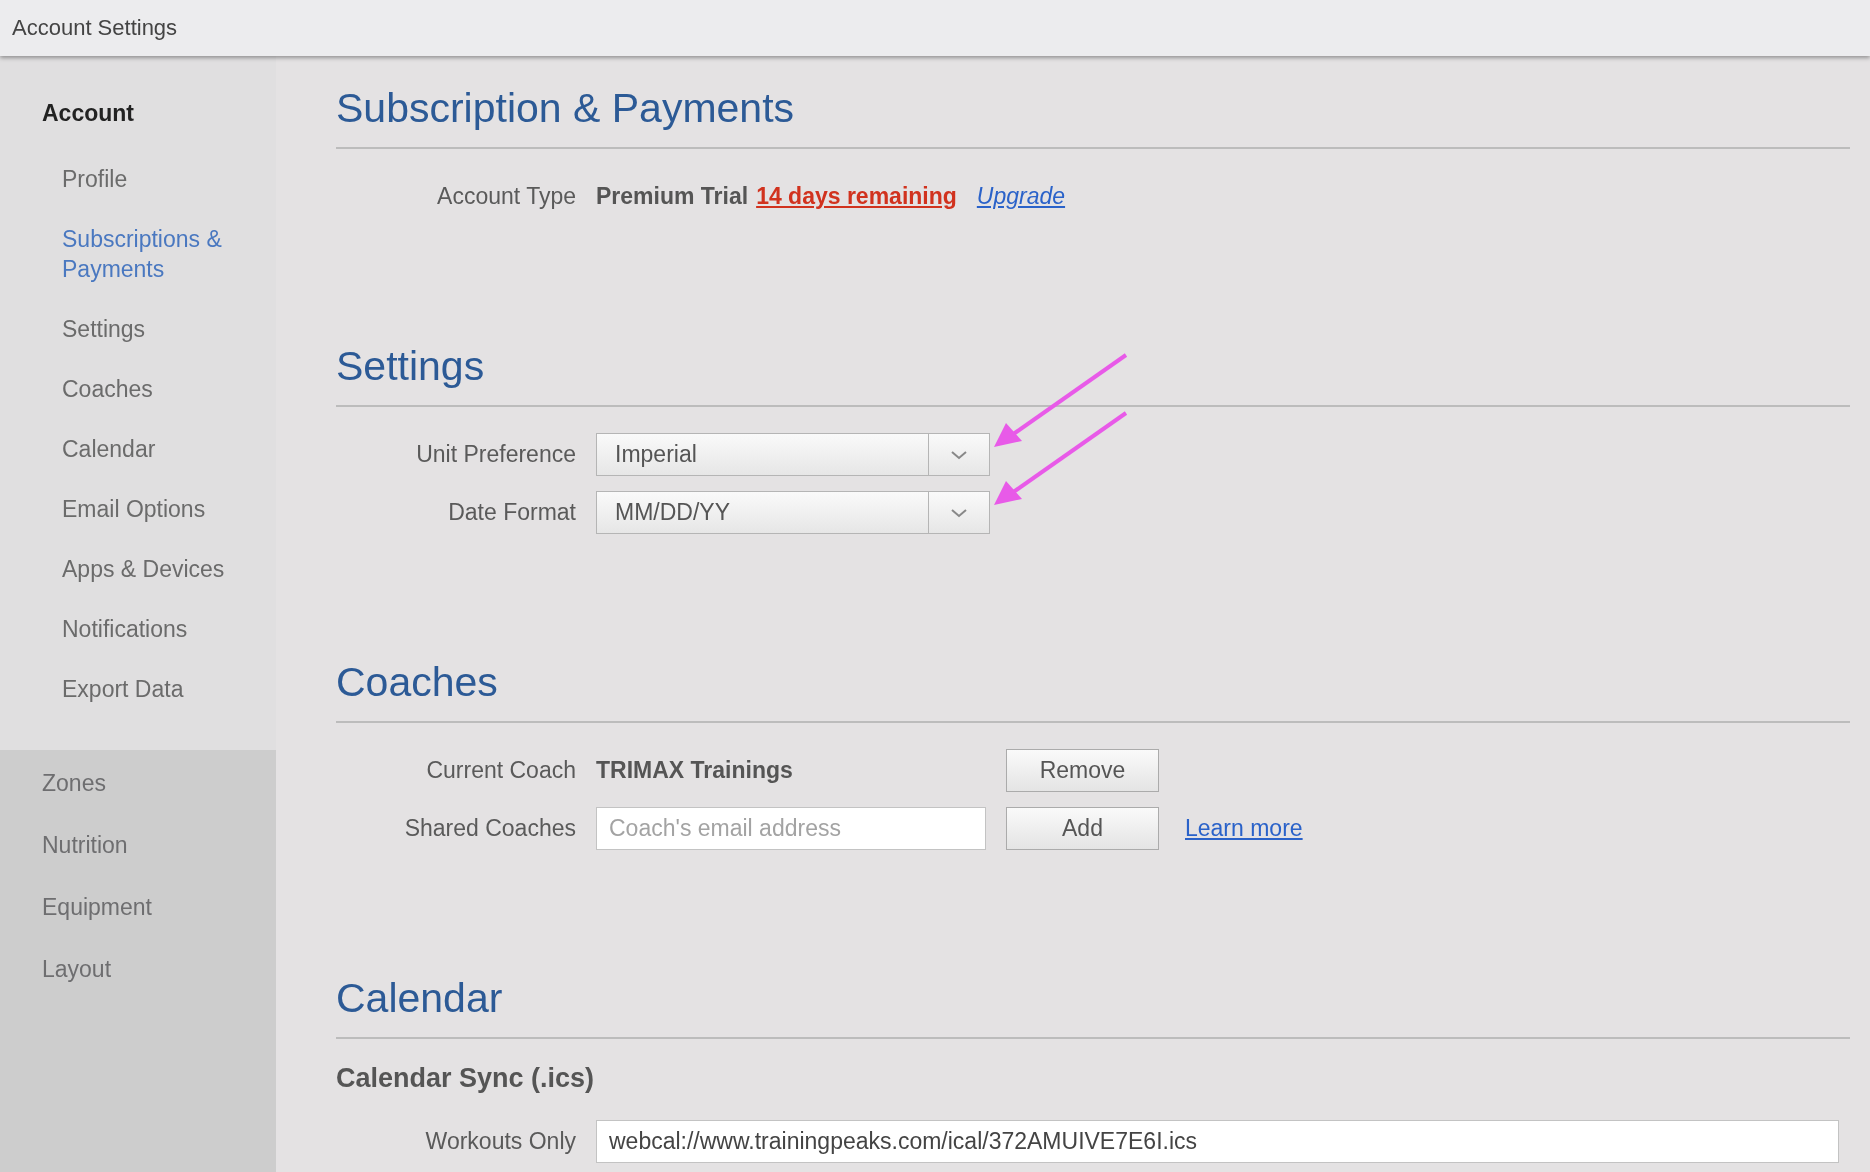 The height and width of the screenshot is (1172, 1870). Describe the element at coordinates (506, 196) in the screenshot. I see `field-label: Account Type` at that location.